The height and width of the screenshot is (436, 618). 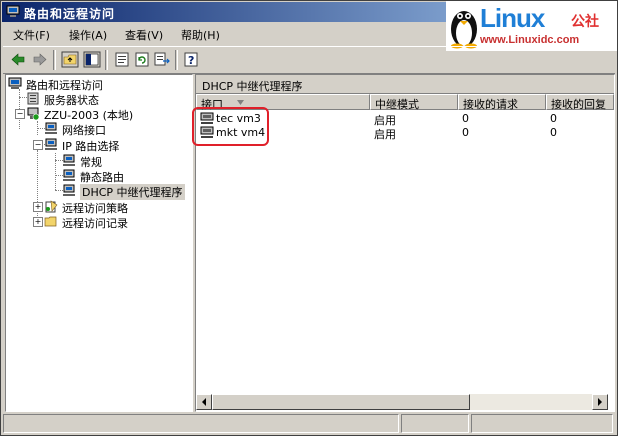 I want to click on pane-title: DHCP 中继代理程序, so click(x=252, y=86).